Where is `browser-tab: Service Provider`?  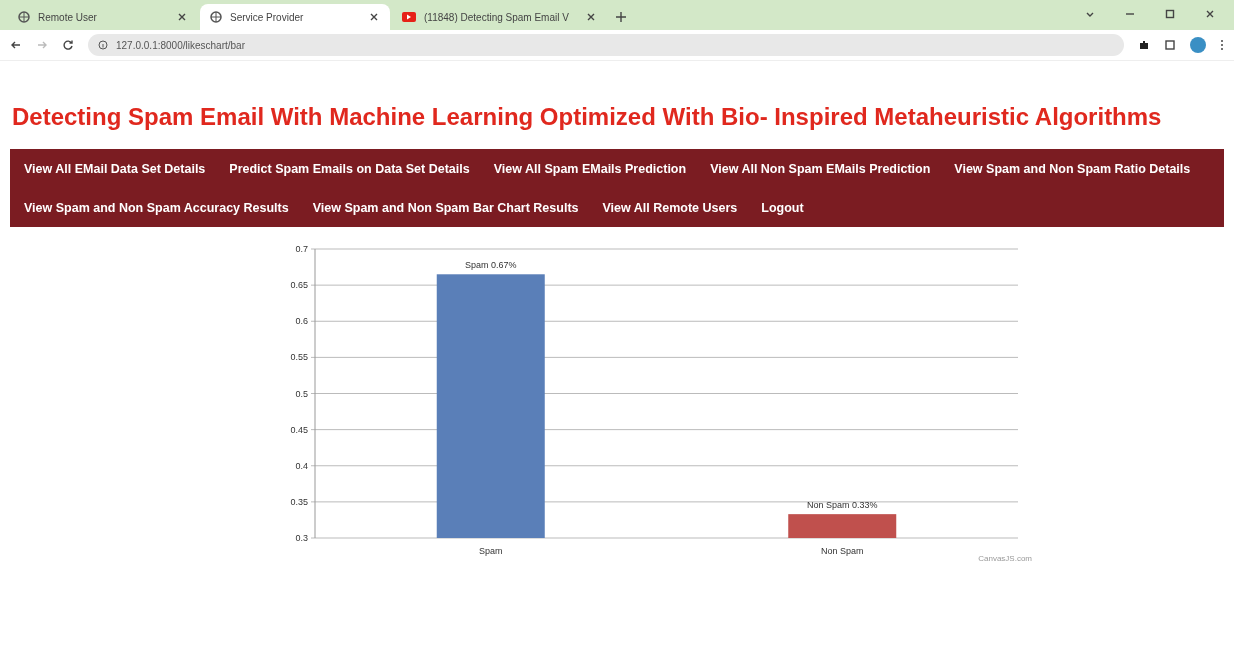 browser-tab: Service Provider is located at coordinates (295, 17).